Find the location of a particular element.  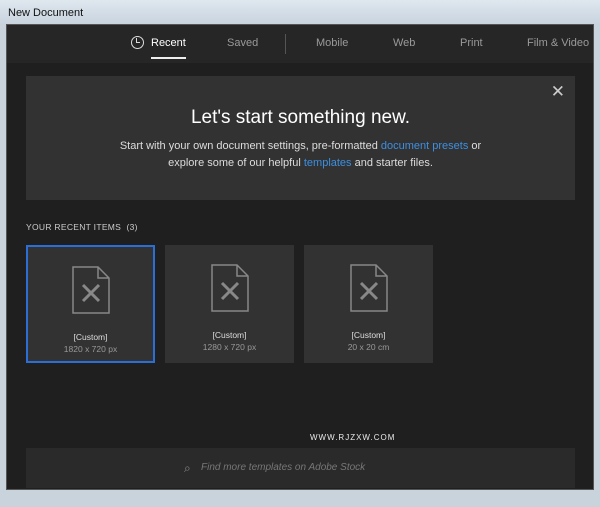

item-size: 1280 x 720 px is located at coordinates (229, 347).